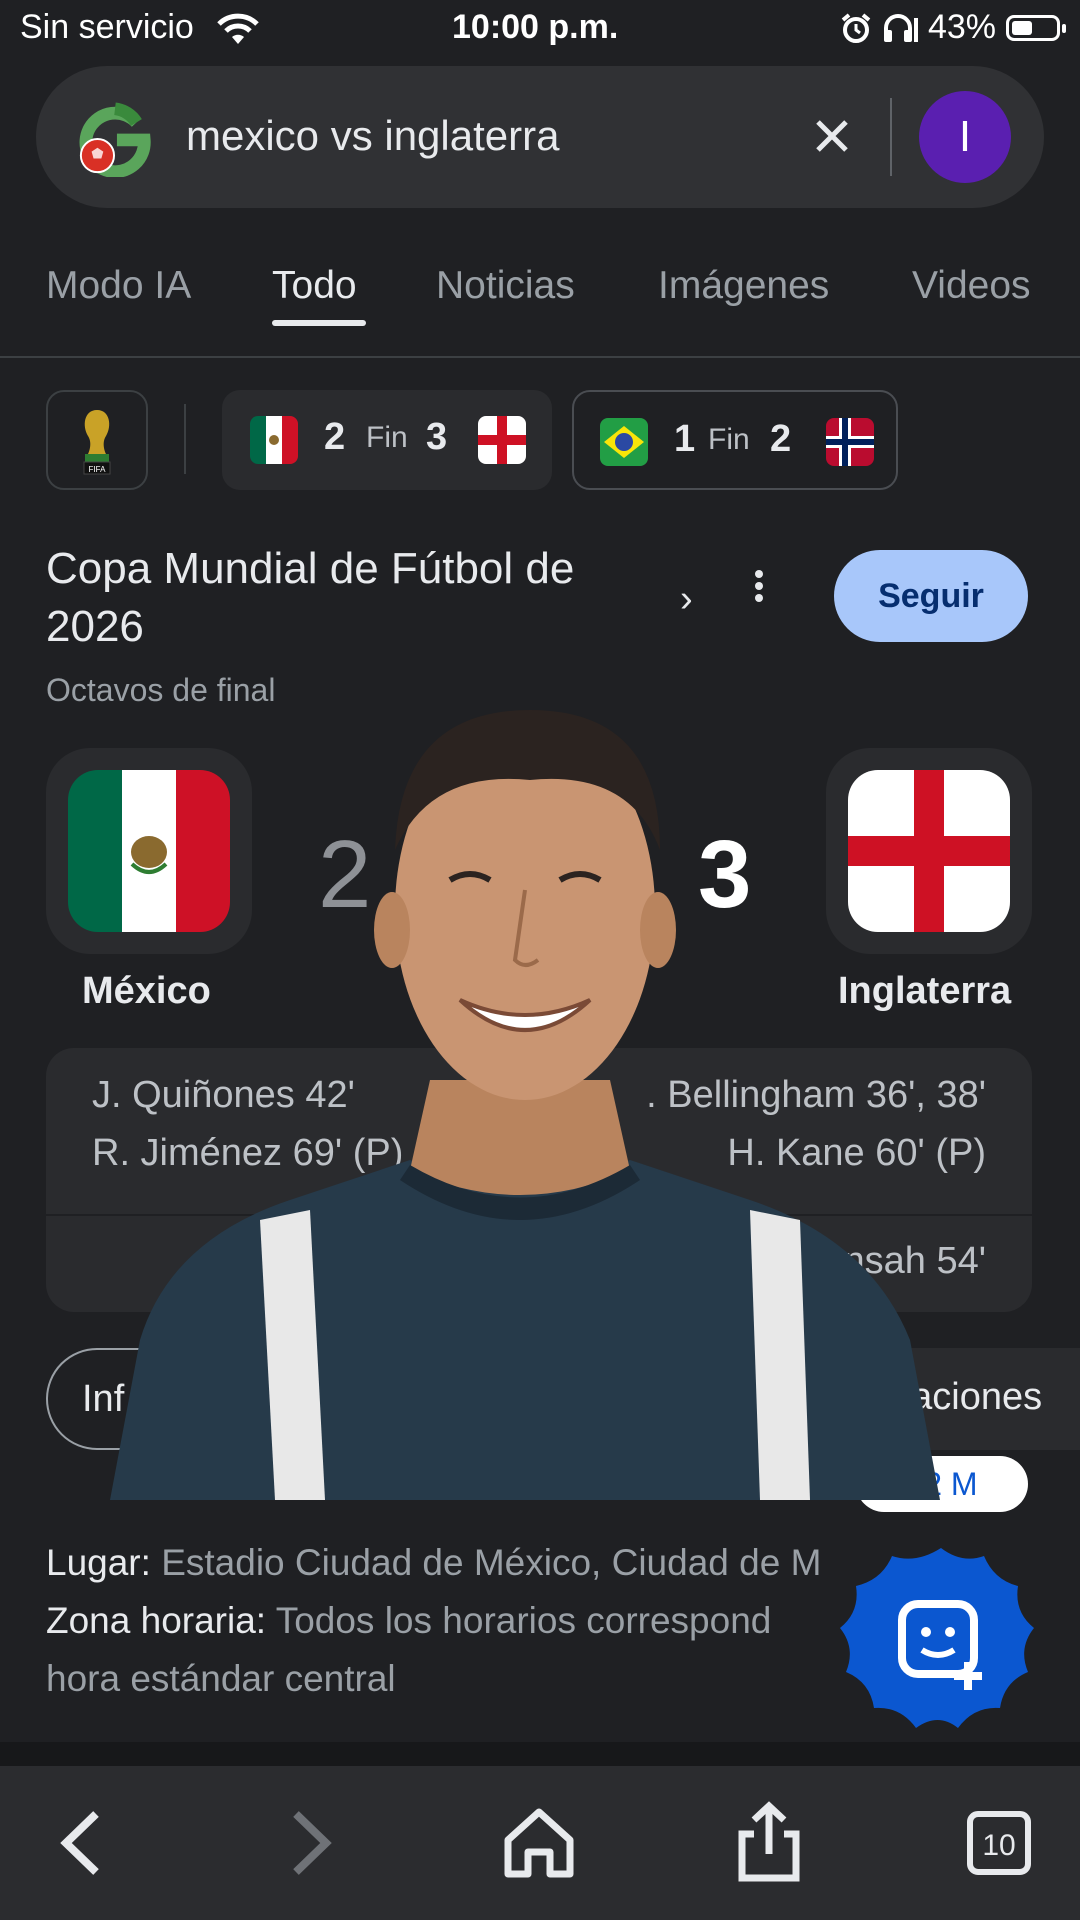 The width and height of the screenshot is (1080, 1920). I want to click on england-flag-icon, so click(502, 440).